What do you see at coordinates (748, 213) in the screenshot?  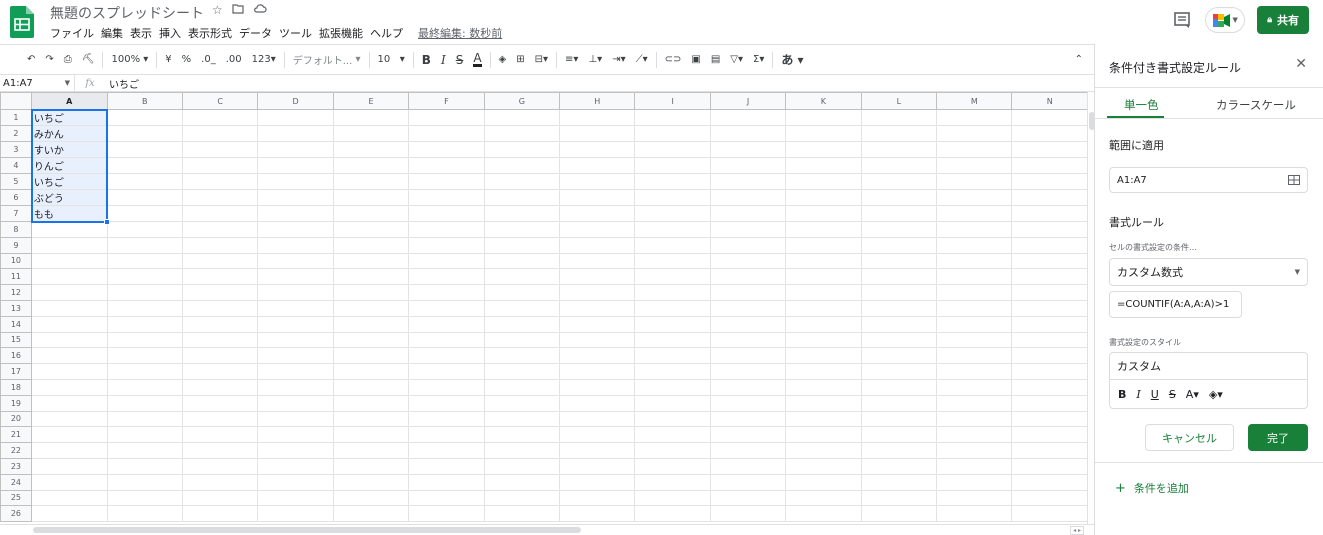 I see `cell-j7` at bounding box center [748, 213].